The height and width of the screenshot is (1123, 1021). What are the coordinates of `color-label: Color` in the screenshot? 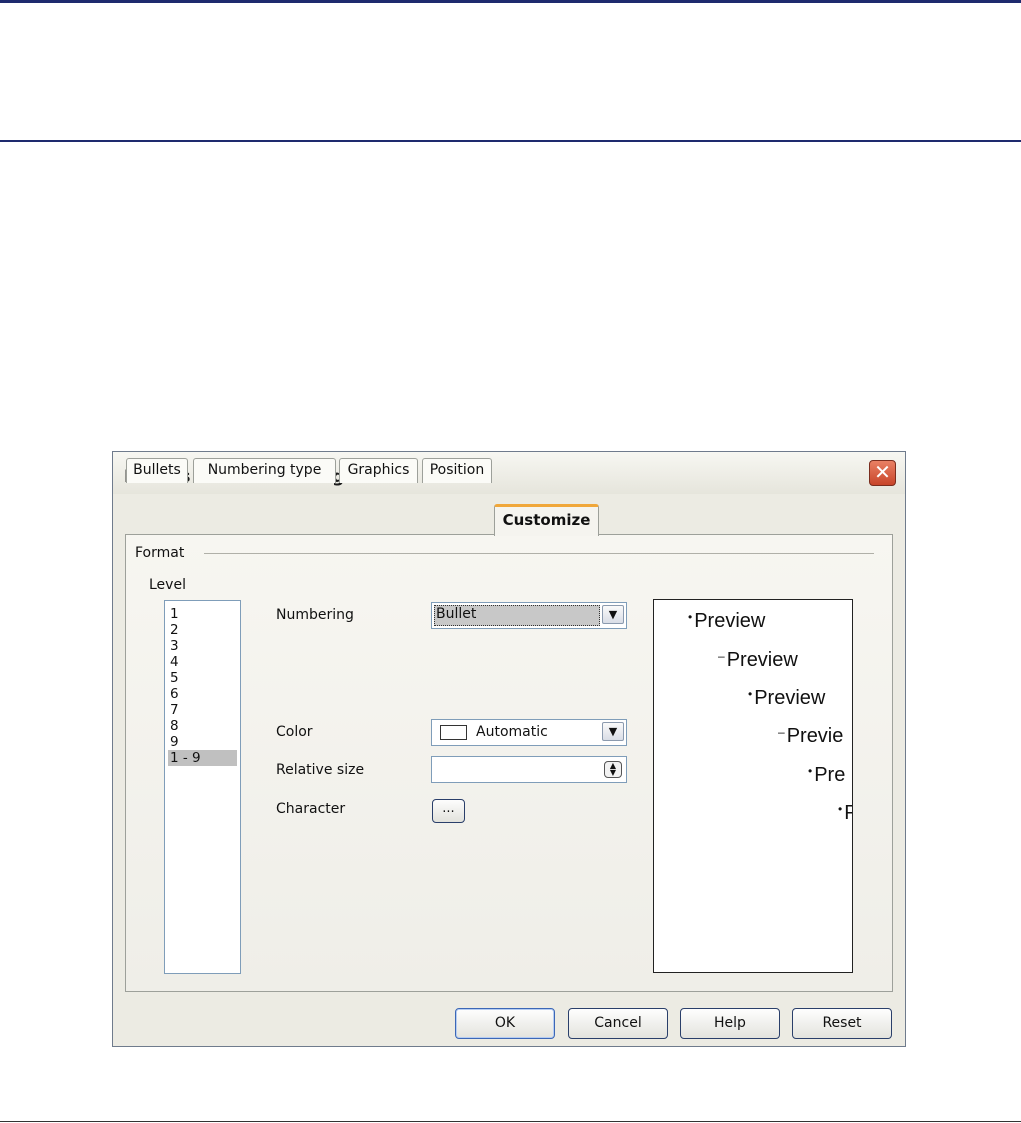 It's located at (294, 732).